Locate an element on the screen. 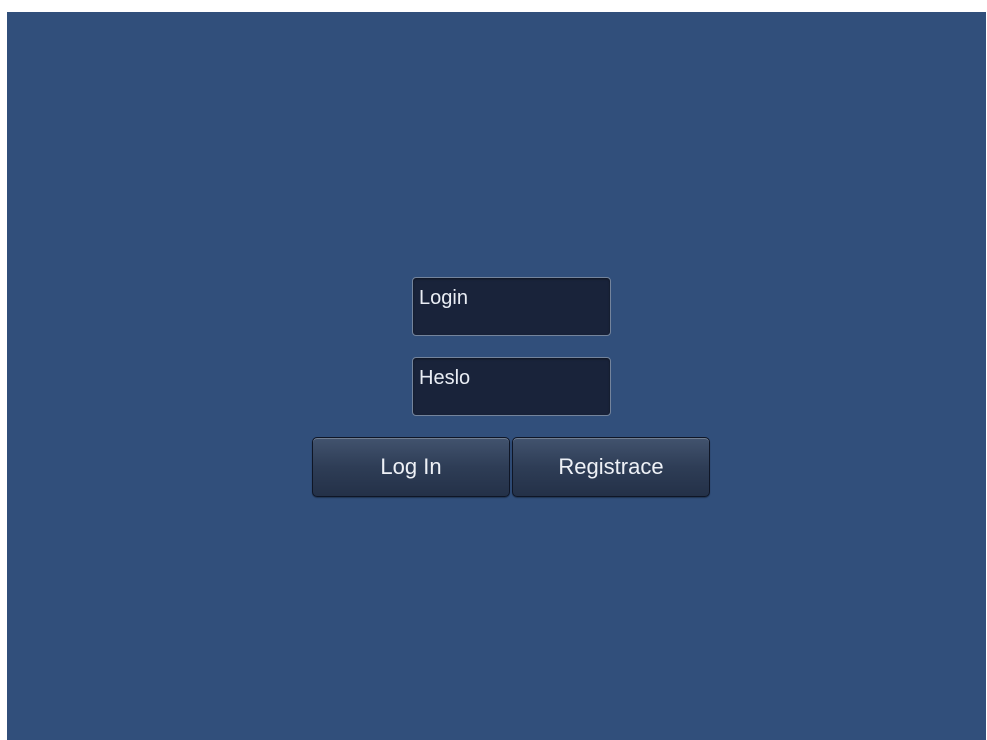 This screenshot has width=987, height=740. log-in-button-label: Log In is located at coordinates (411, 466).